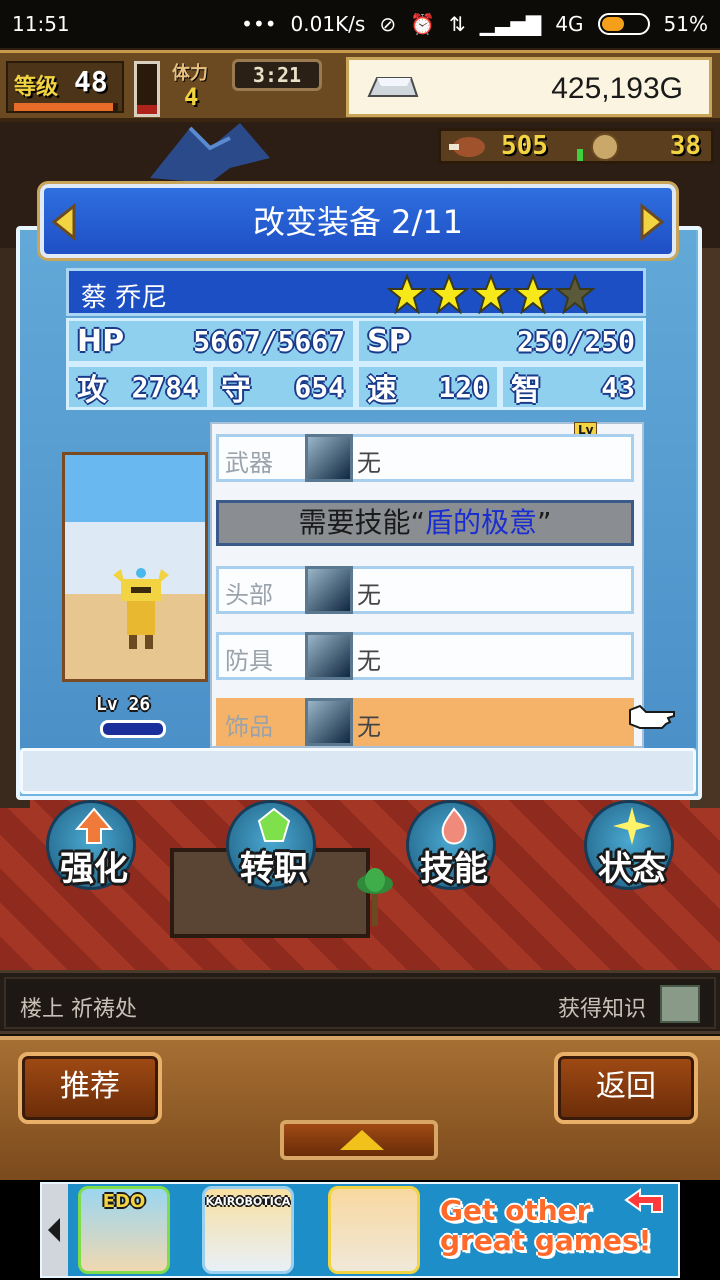  I want to click on network-type: 4G, so click(569, 24).